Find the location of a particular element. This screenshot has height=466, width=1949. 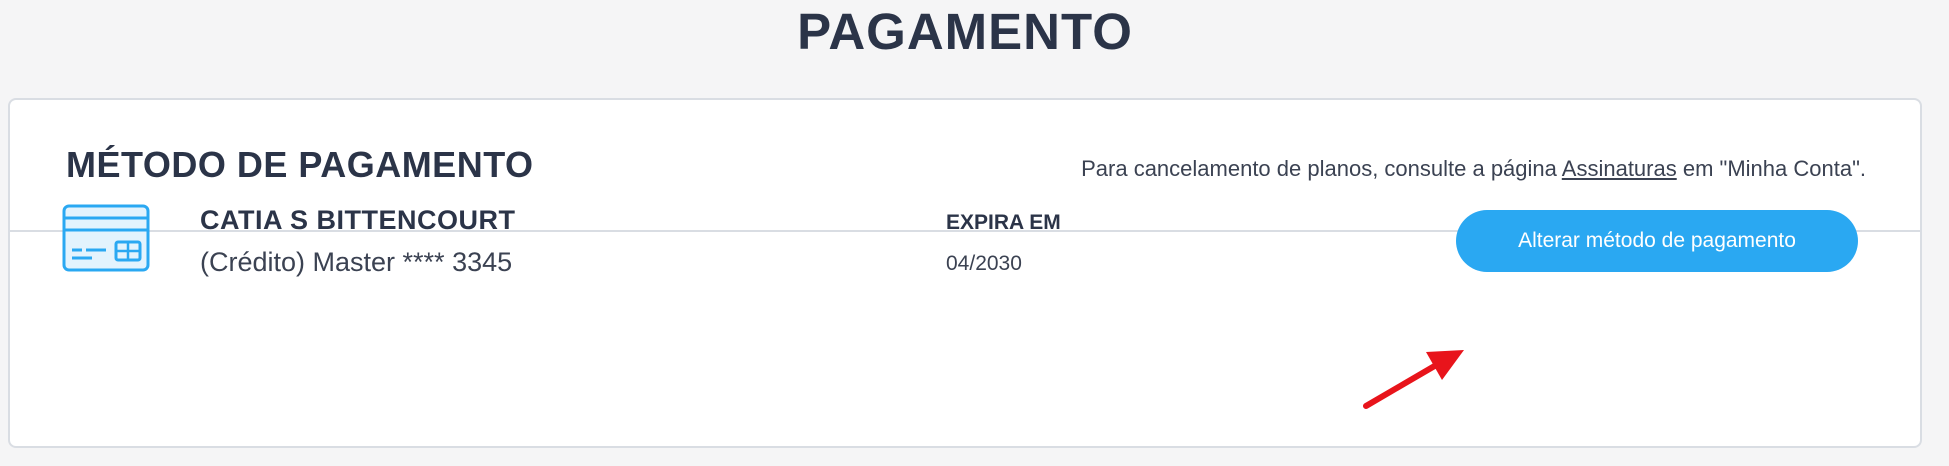

credit-card-icon is located at coordinates (106, 238).